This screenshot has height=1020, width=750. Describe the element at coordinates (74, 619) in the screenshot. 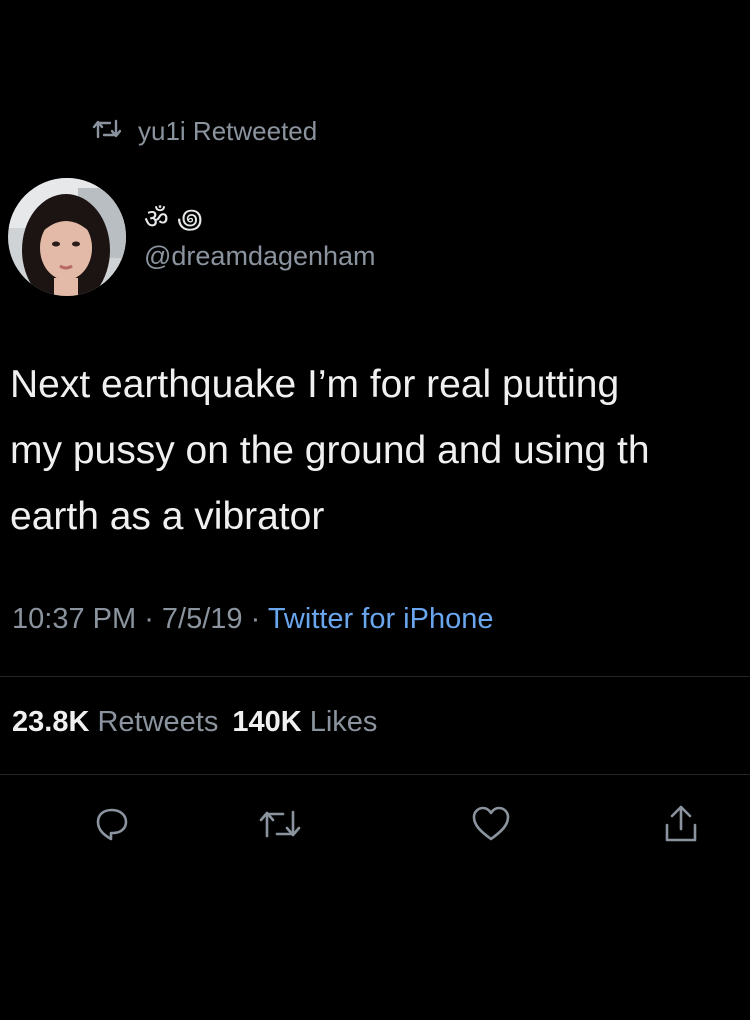

I see `tweet-time: 10:37 PM` at that location.